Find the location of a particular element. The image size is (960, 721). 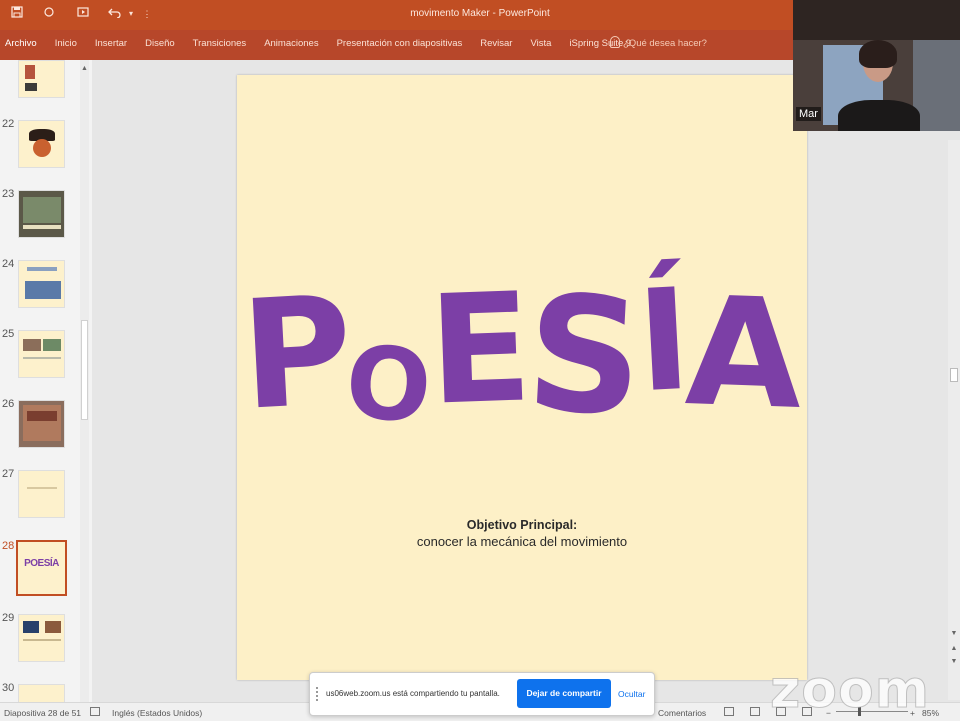

scroll-down-icon: ▼ is located at coordinates (954, 635).